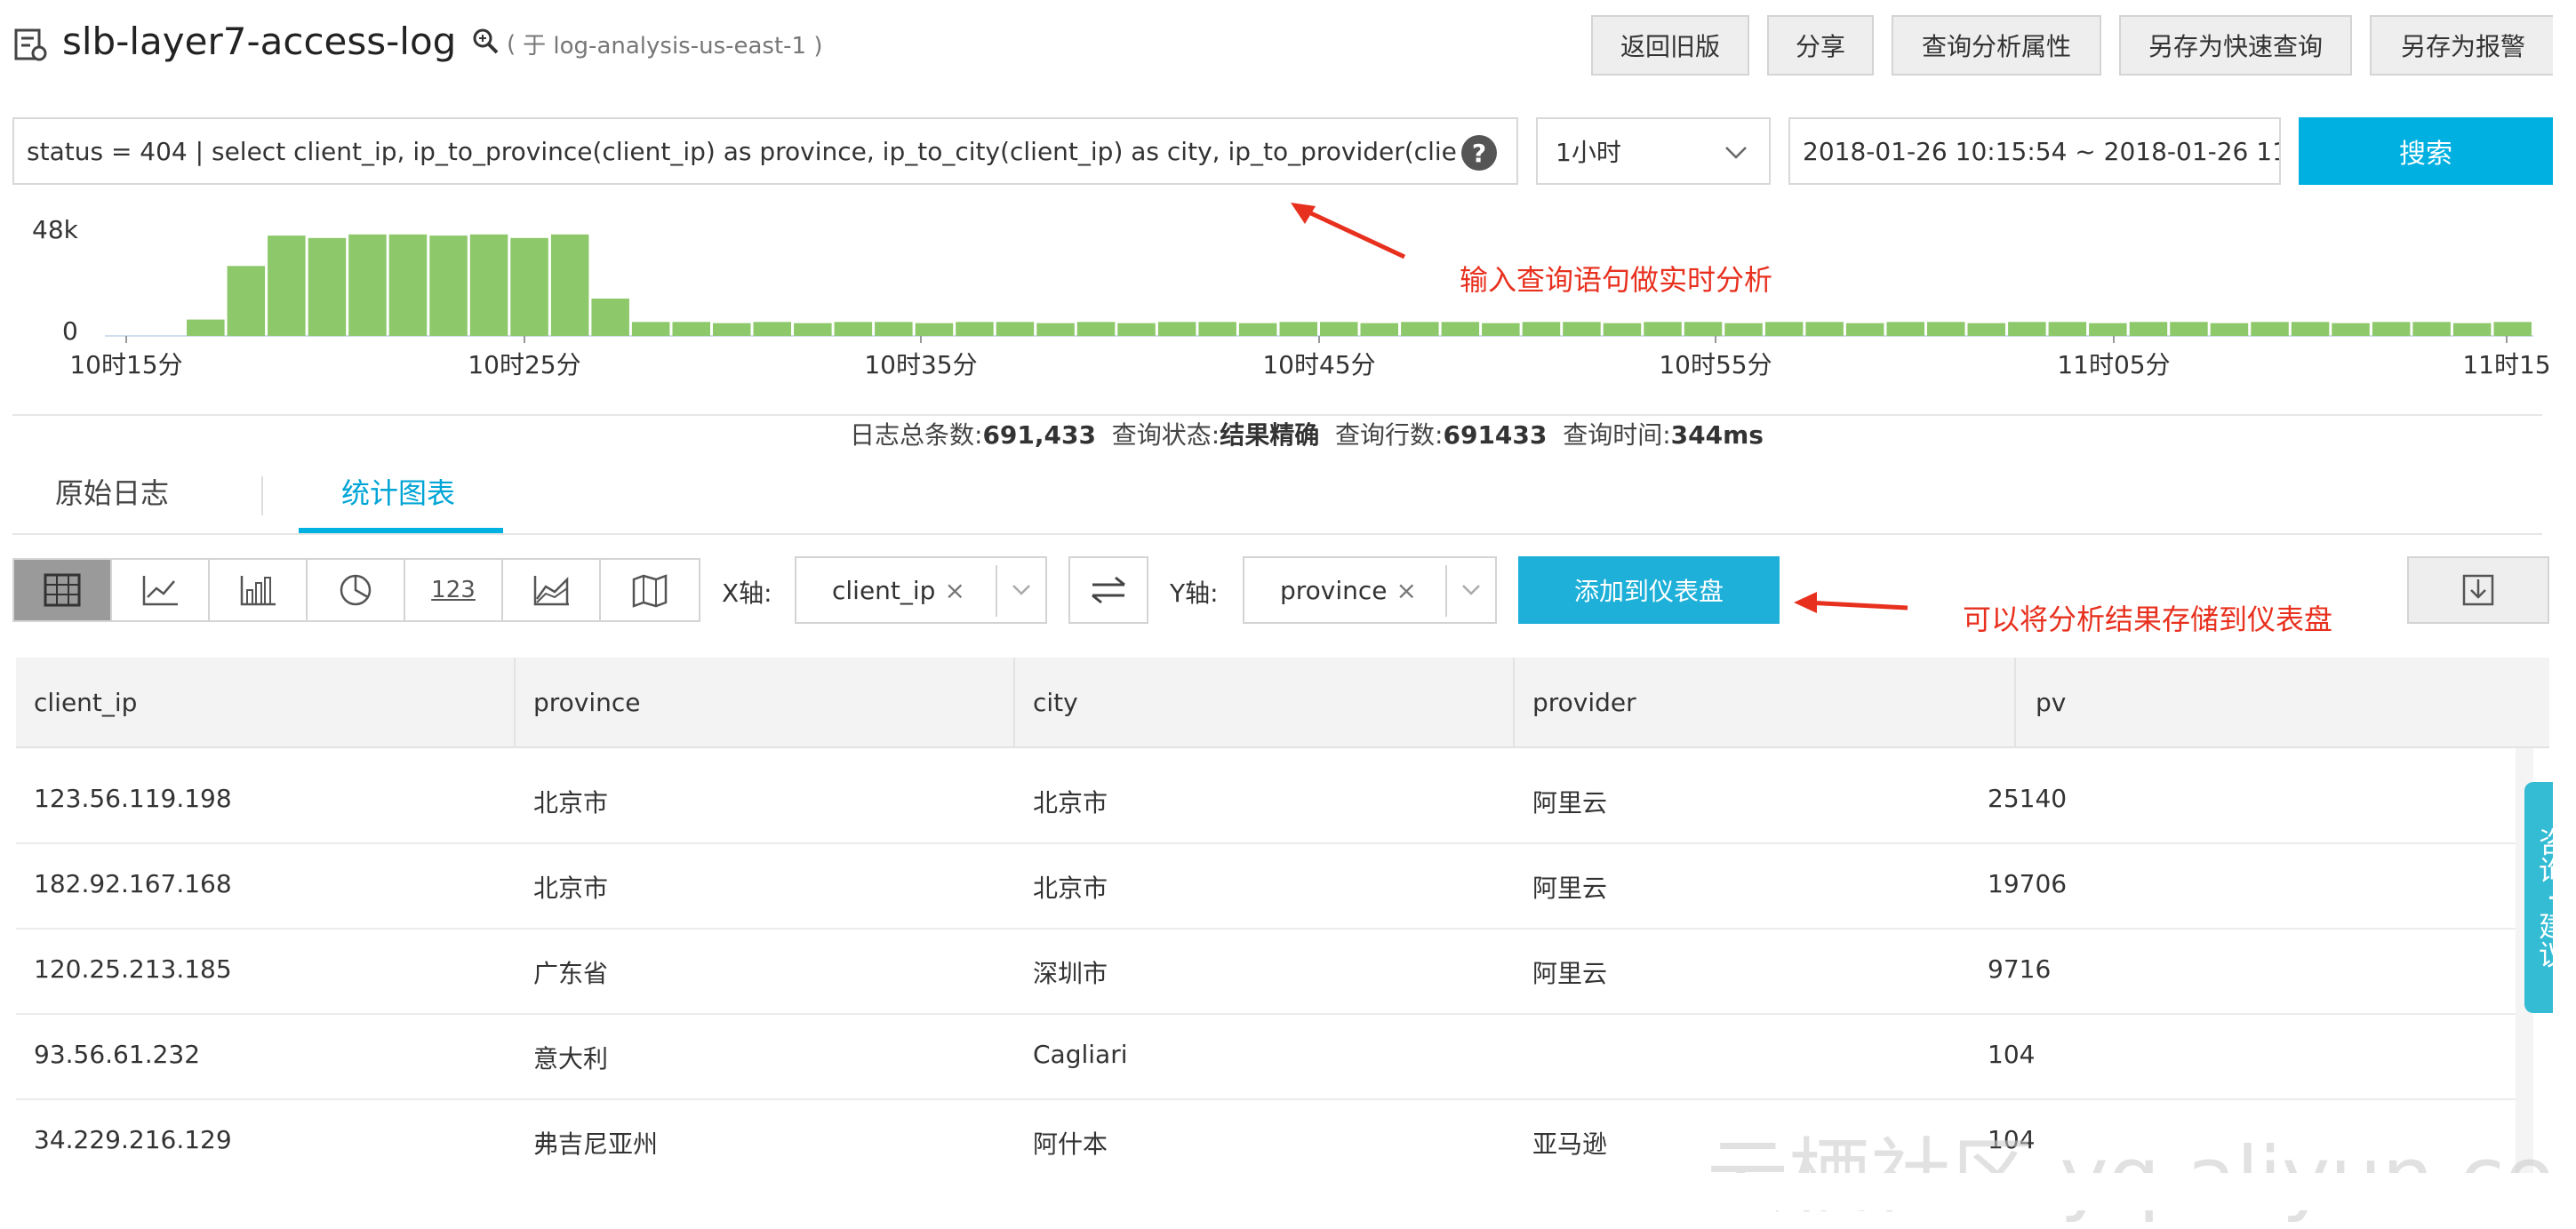 The width and height of the screenshot is (2576, 1229). Describe the element at coordinates (1996, 46) in the screenshot. I see `query-properties-button: 查询分析属性` at that location.